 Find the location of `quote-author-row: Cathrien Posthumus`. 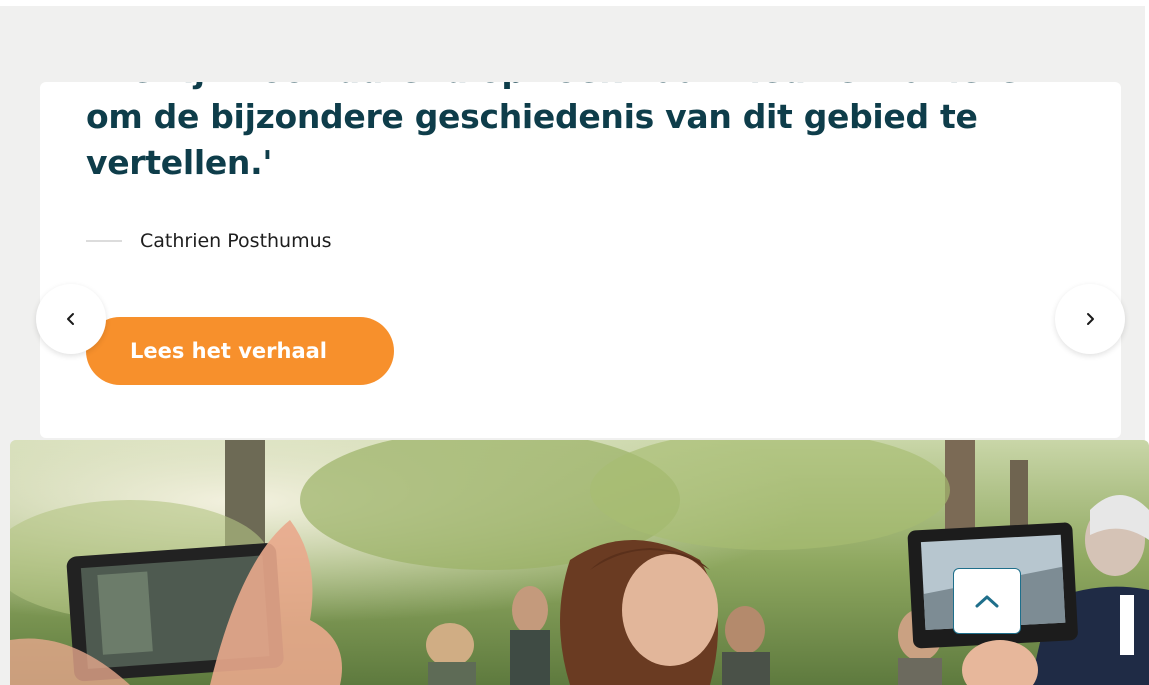

quote-author-row: Cathrien Posthumus is located at coordinates (209, 241).